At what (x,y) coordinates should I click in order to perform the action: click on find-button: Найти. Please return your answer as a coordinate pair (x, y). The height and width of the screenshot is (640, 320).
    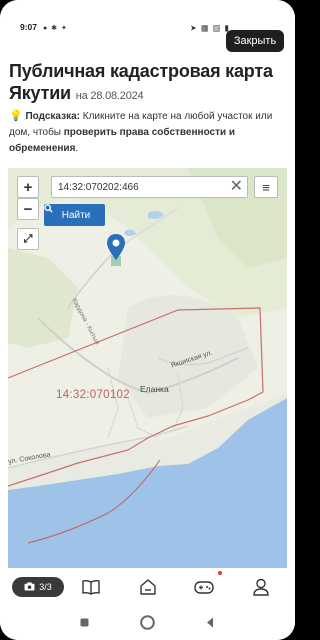
    Looking at the image, I should click on (74, 215).